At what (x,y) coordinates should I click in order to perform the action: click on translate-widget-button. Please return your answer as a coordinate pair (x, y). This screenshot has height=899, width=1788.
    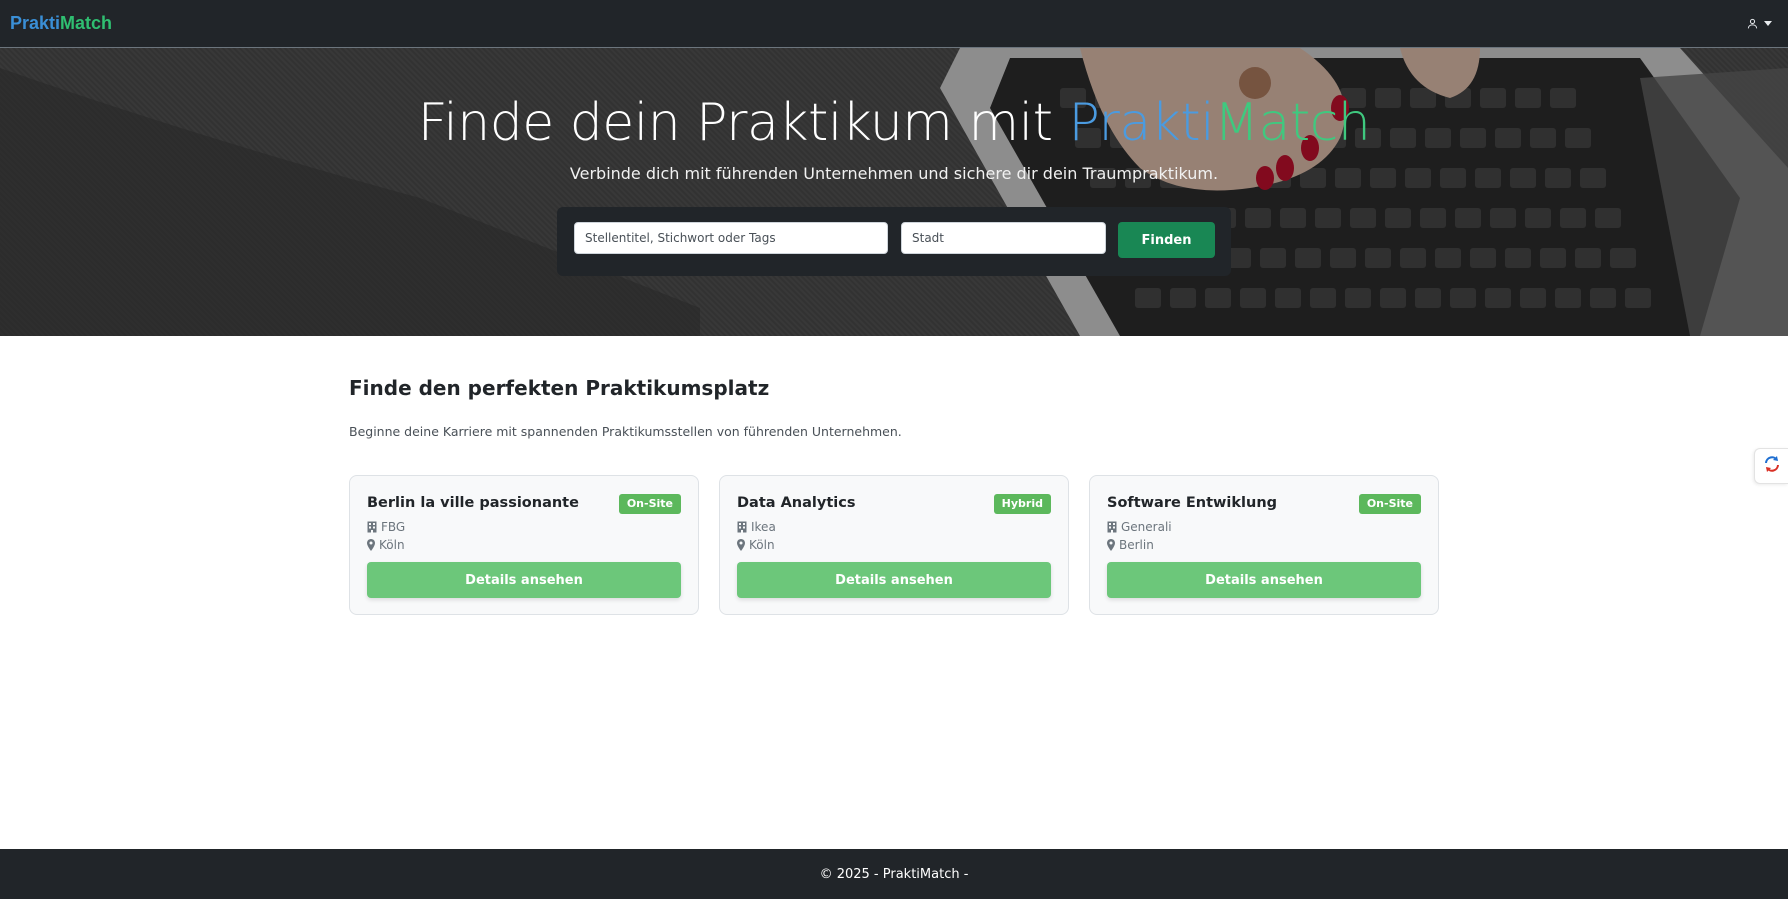
    Looking at the image, I should click on (1771, 466).